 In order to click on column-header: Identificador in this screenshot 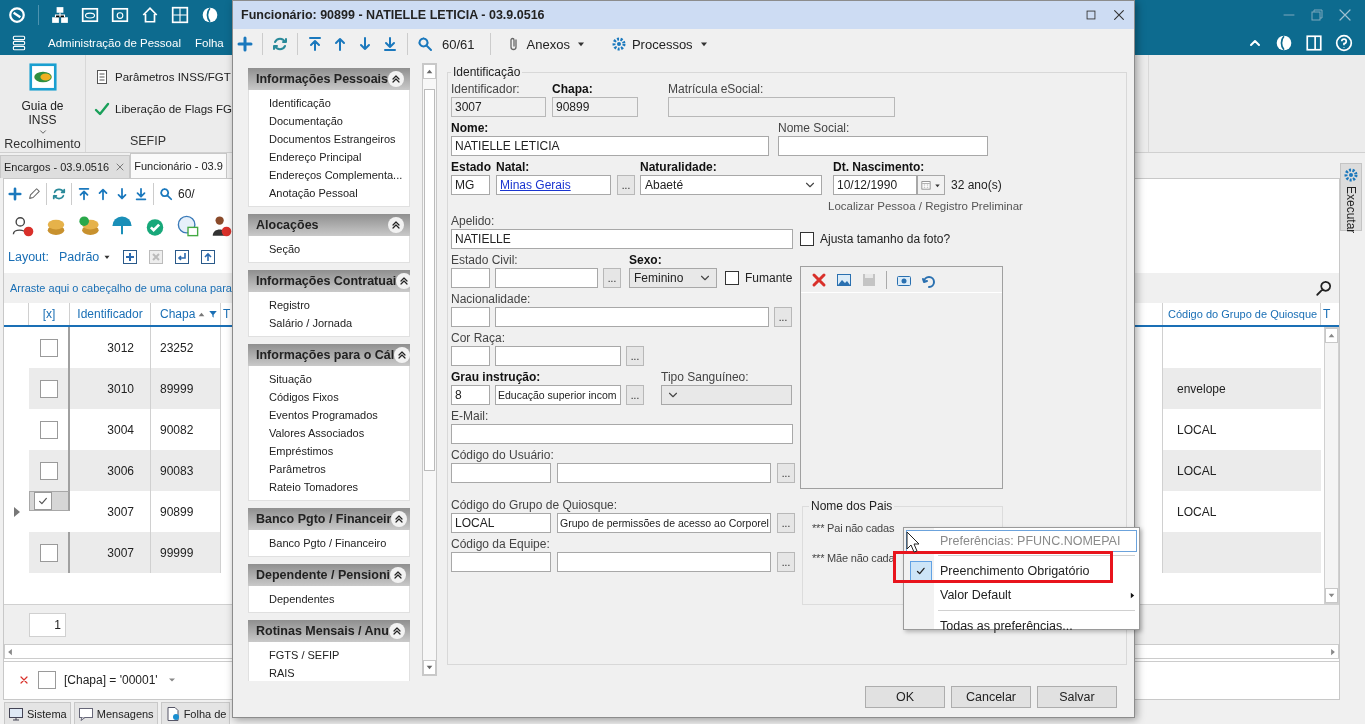, I will do `click(110, 314)`.